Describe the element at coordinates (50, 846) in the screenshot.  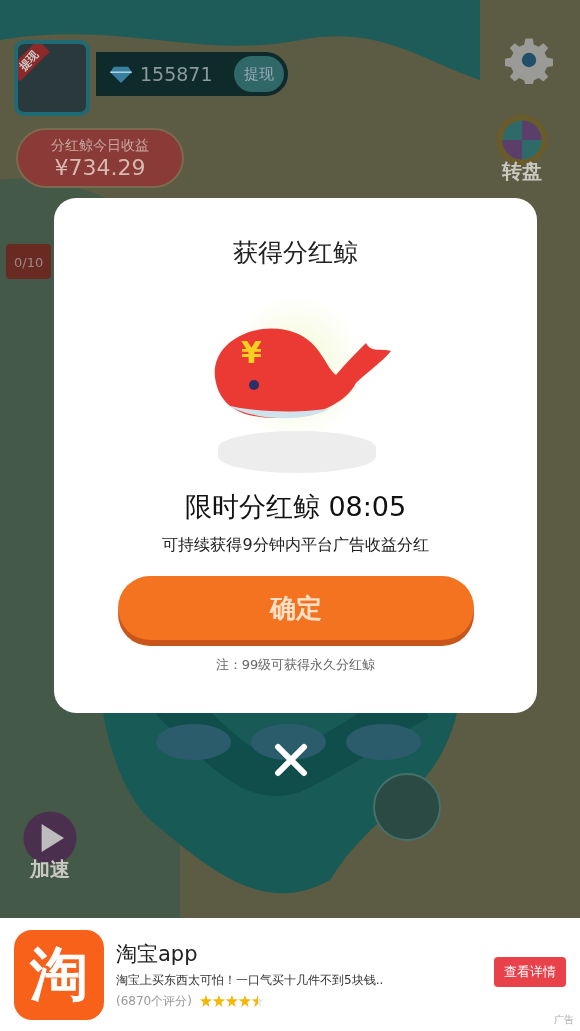
I see `speed-up-button: 加速` at that location.